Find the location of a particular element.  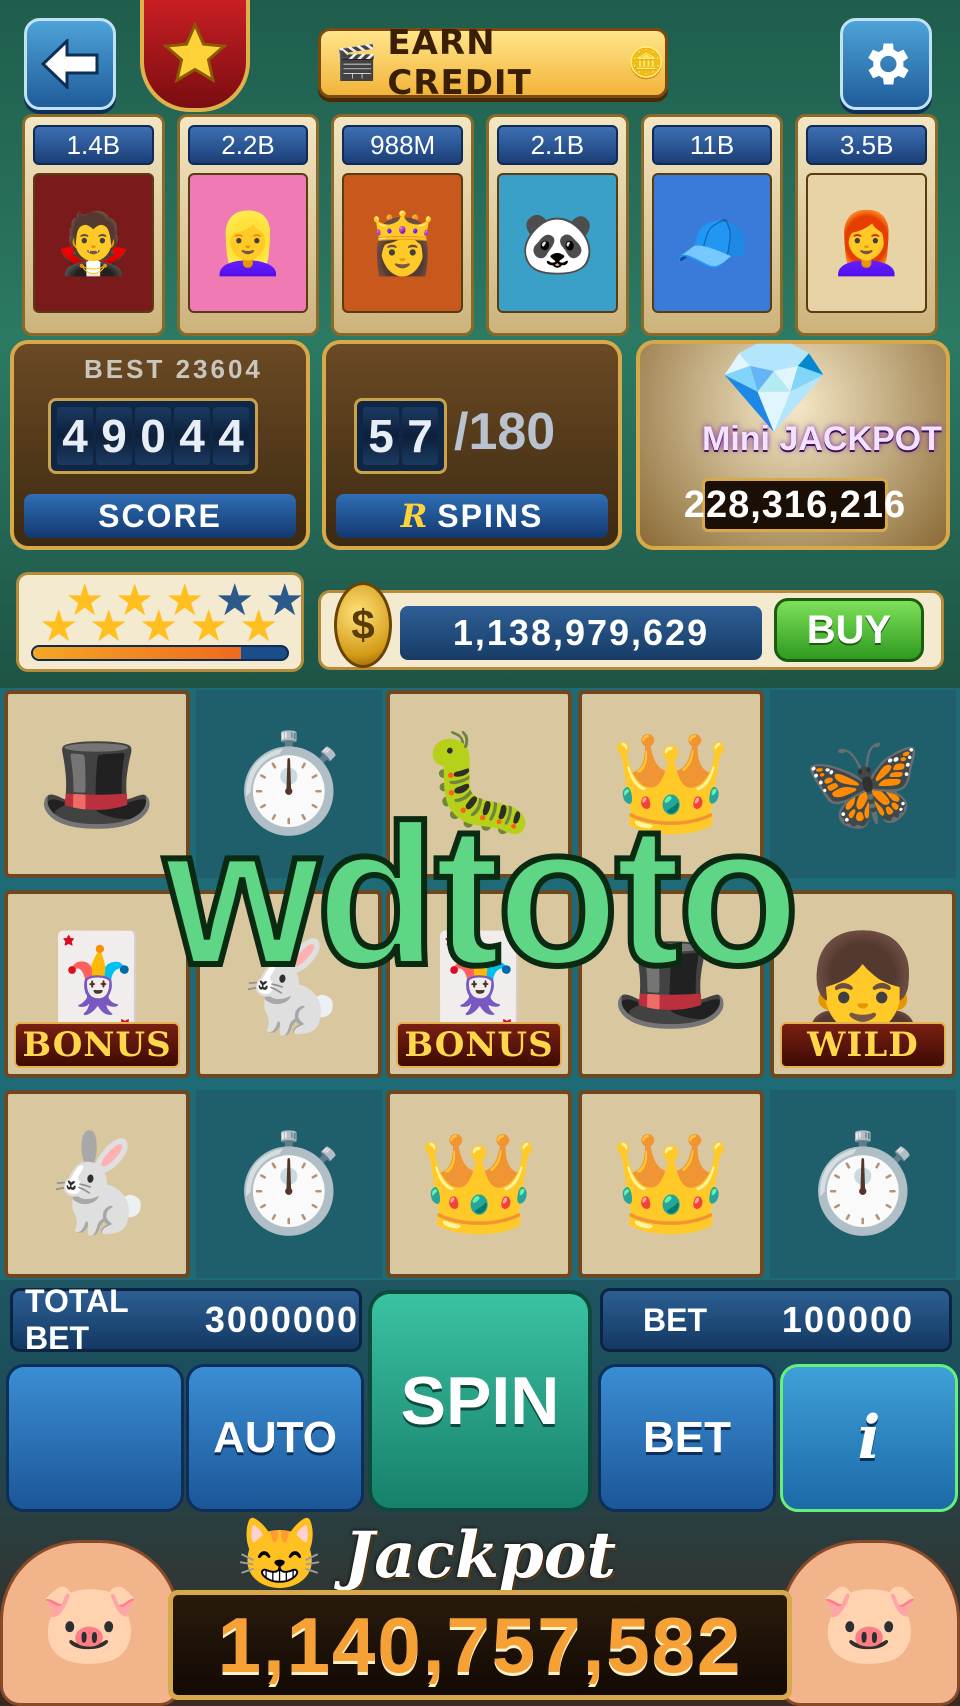

balance-value: 1,138,979,629 is located at coordinates (581, 633).